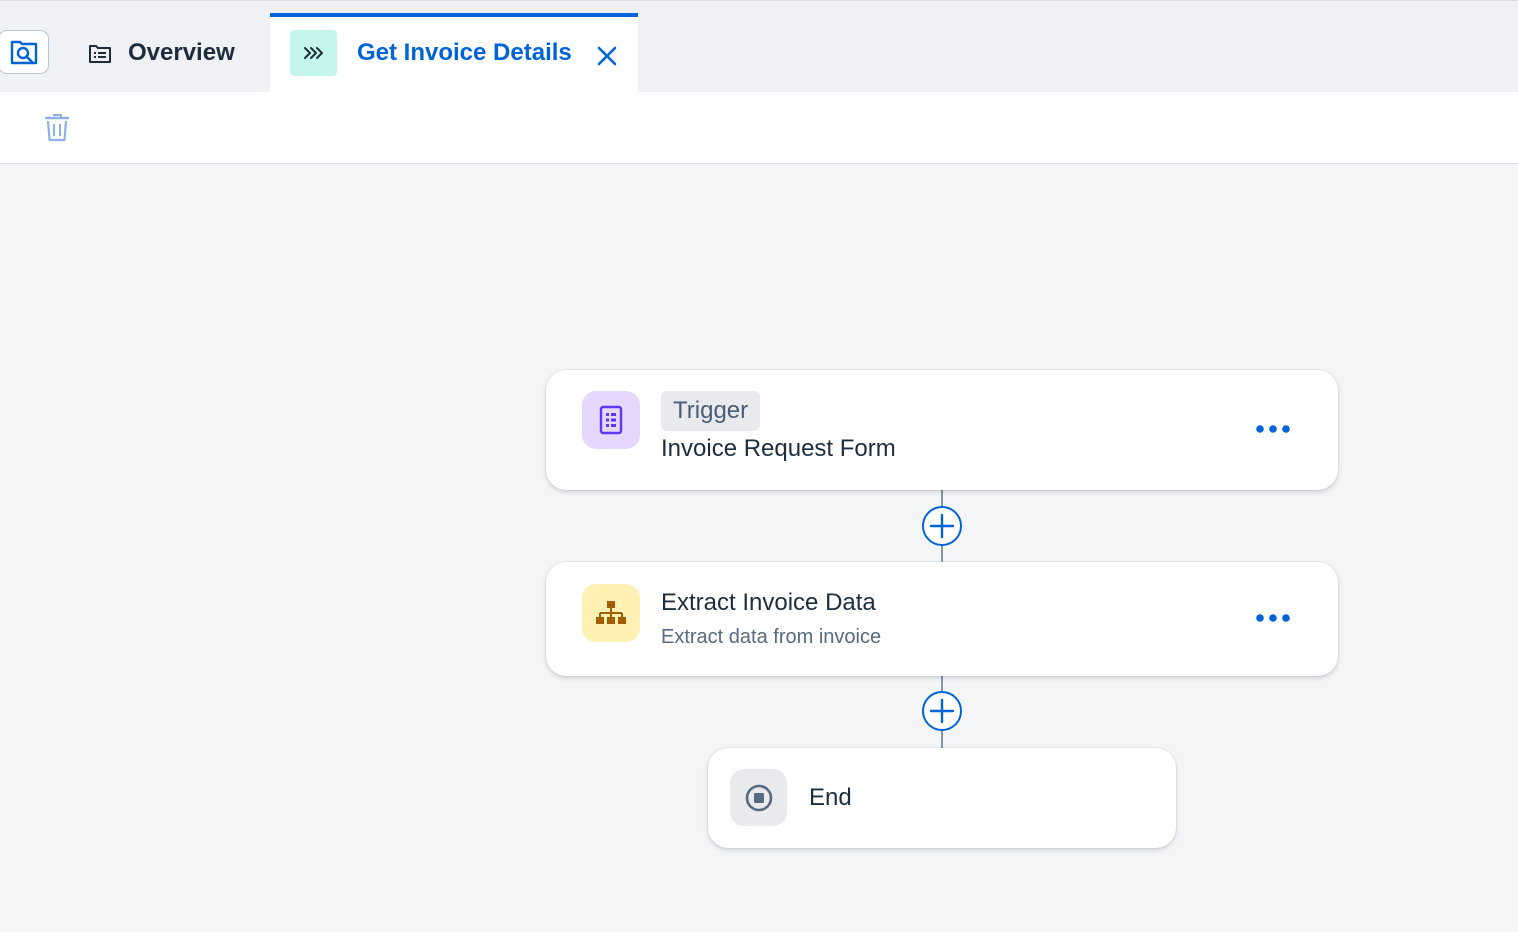 The image size is (1518, 932). I want to click on tab-get-invoice-details: Get Invoice Details, so click(454, 53).